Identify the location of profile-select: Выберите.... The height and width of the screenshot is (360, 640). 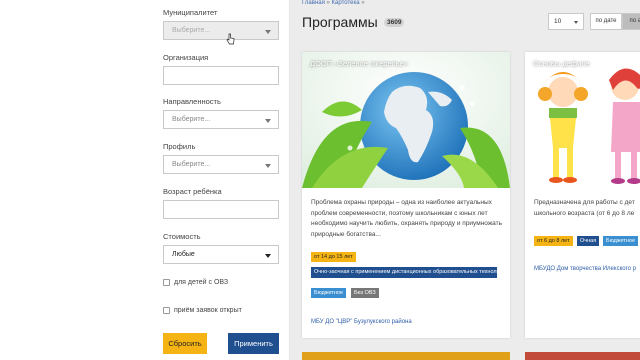
(221, 164).